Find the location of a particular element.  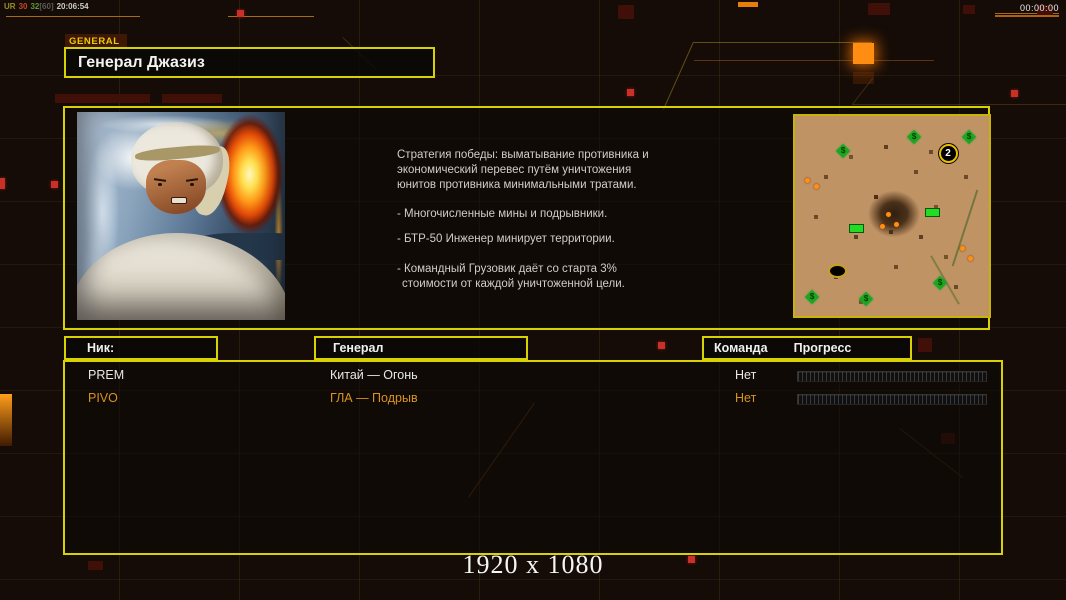

tab-general: GENERAL is located at coordinates (96, 41).